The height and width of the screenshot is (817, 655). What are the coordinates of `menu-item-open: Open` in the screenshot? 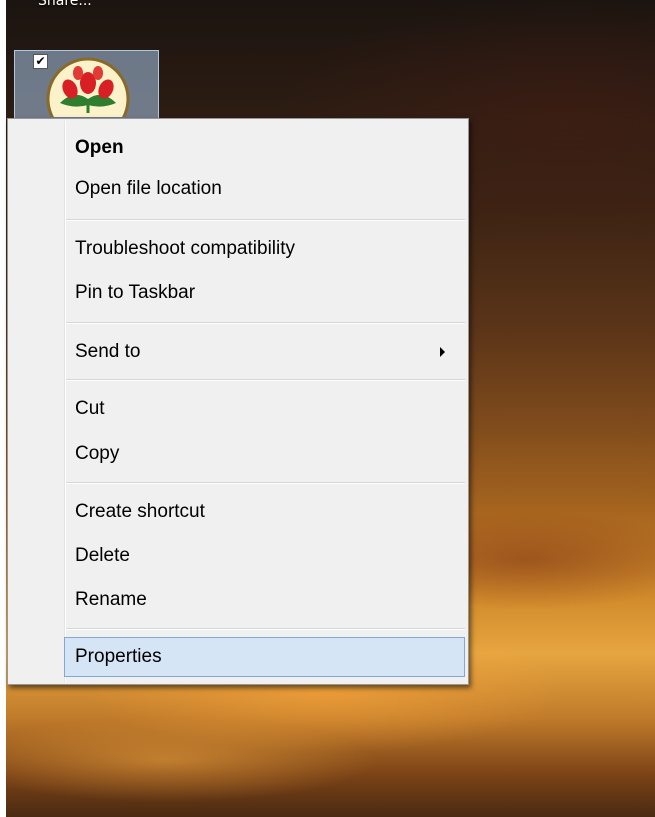 It's located at (238, 148).